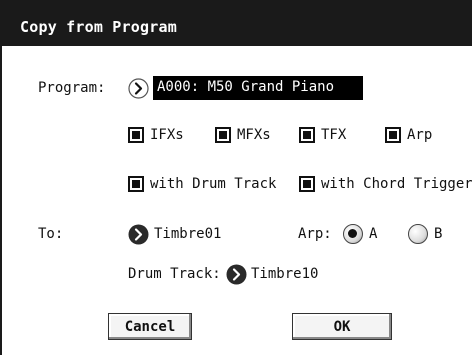 This screenshot has width=472, height=355. What do you see at coordinates (315, 234) in the screenshot?
I see `arp-select-label: Arp:` at bounding box center [315, 234].